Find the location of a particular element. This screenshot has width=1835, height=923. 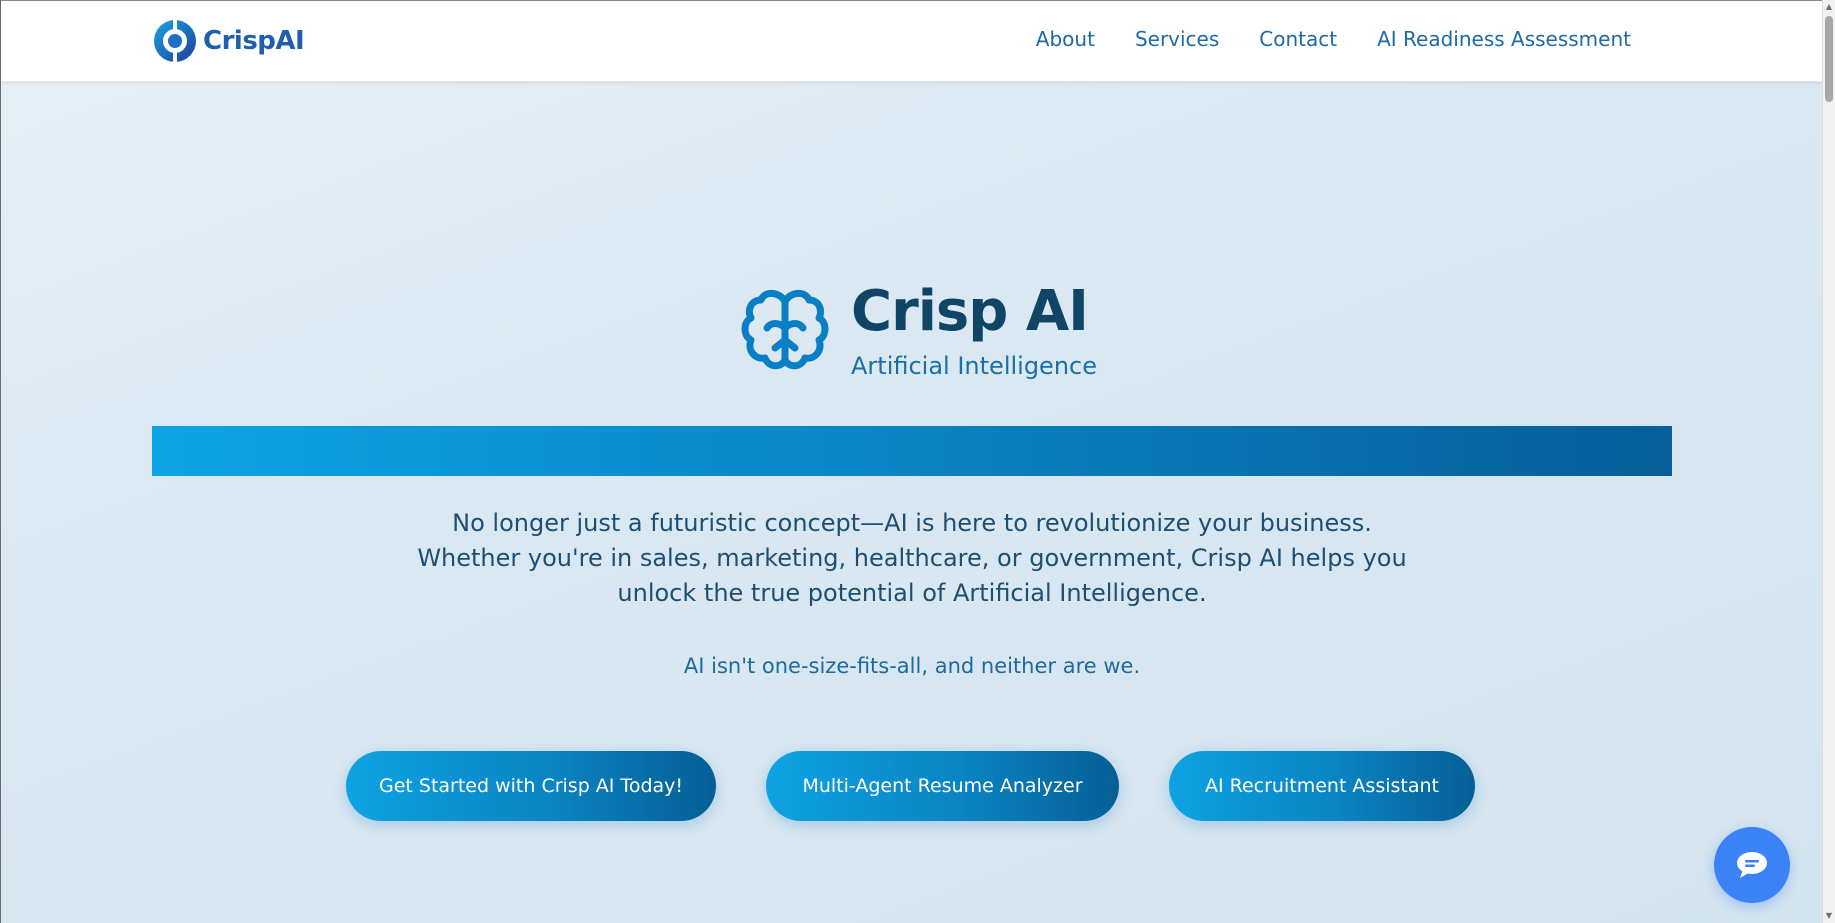

hero-gradient-banner is located at coordinates (912, 451).